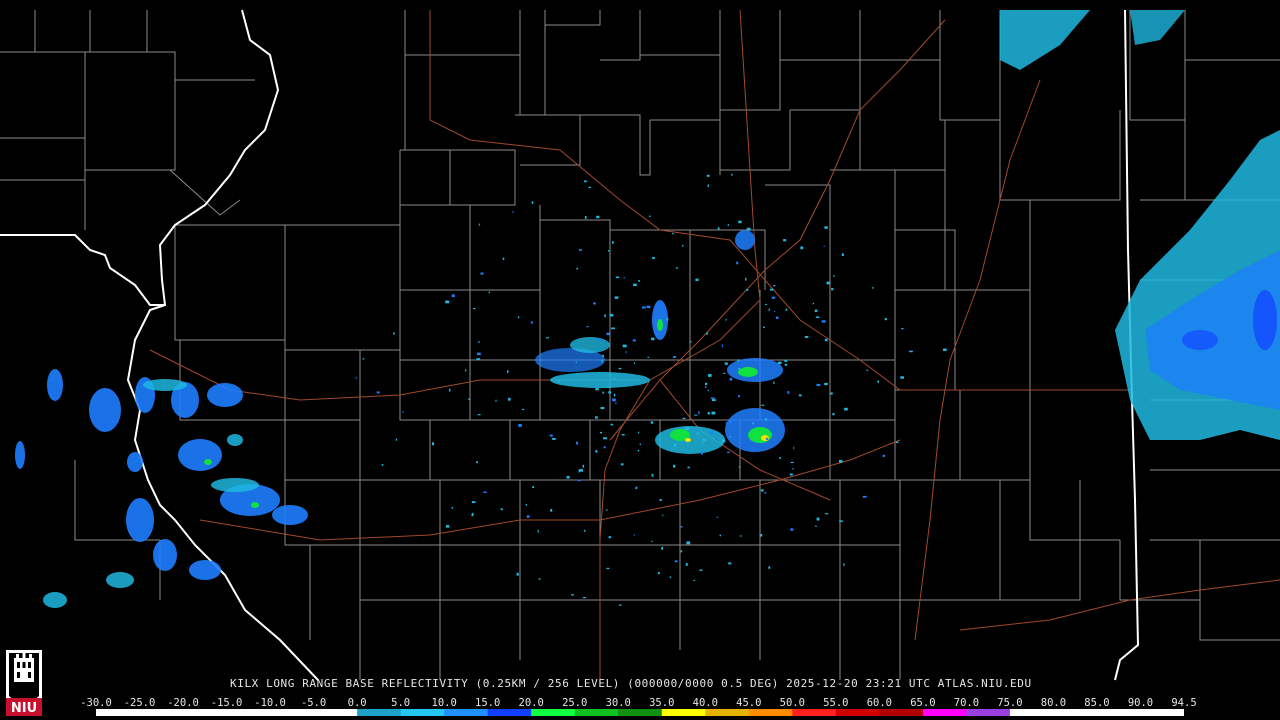  Describe the element at coordinates (24, 683) in the screenshot. I see `niu-logo: NIU` at that location.